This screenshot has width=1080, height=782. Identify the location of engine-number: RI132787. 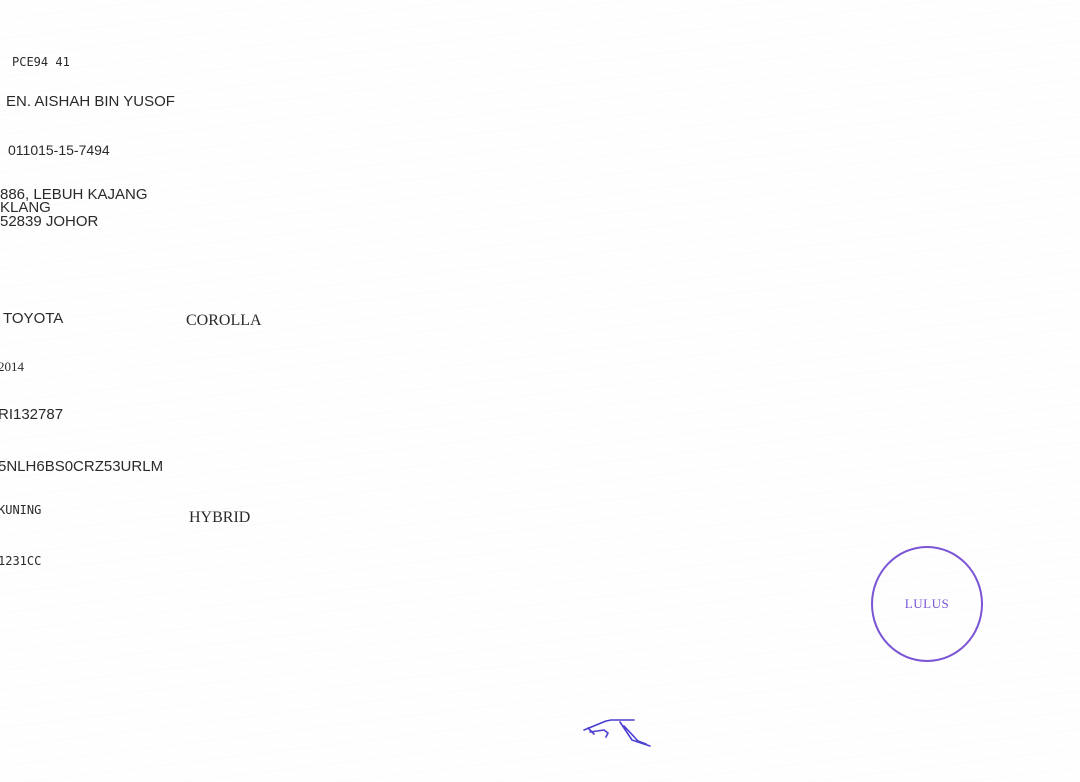
(32, 414).